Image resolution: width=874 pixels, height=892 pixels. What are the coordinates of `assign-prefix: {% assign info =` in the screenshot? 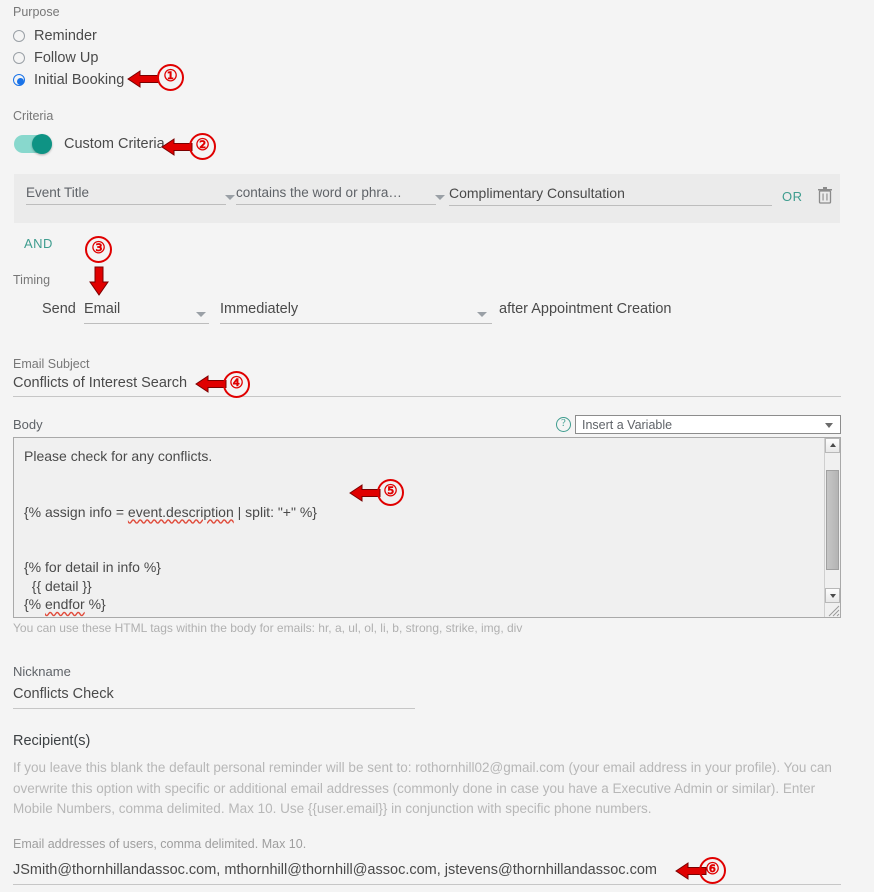 It's located at (76, 511).